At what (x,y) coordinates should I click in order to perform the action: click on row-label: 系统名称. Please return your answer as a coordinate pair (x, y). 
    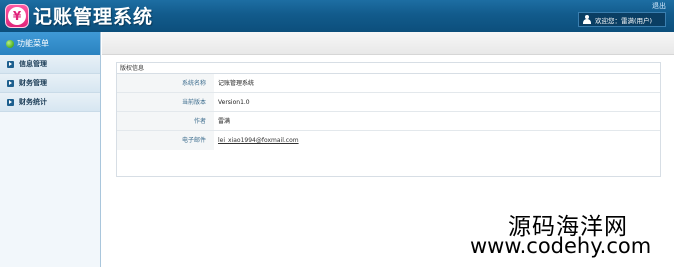
    Looking at the image, I should click on (165, 83).